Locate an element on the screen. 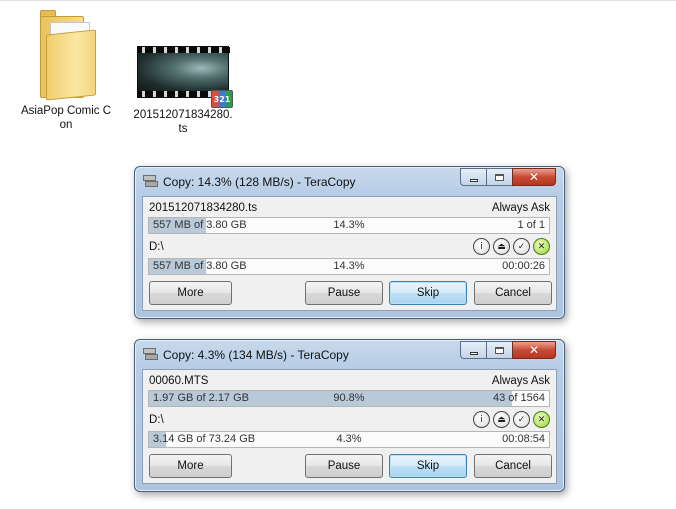 The height and width of the screenshot is (509, 676). file-count: 43 of 1564 is located at coordinates (519, 398).